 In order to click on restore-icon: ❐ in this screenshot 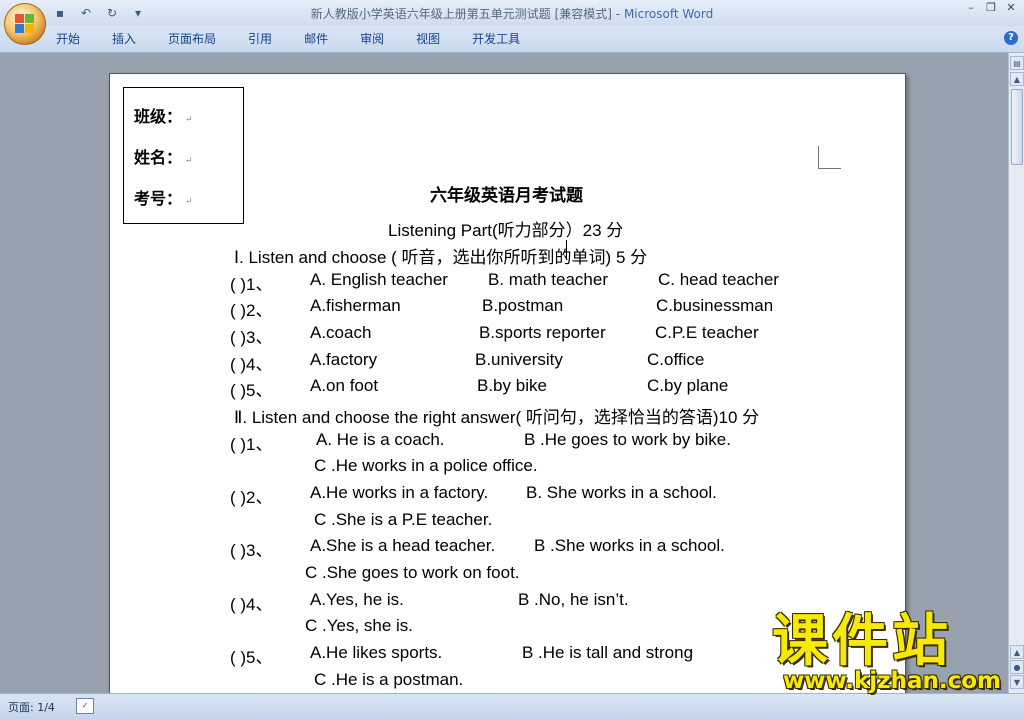, I will do `click(991, 8)`.